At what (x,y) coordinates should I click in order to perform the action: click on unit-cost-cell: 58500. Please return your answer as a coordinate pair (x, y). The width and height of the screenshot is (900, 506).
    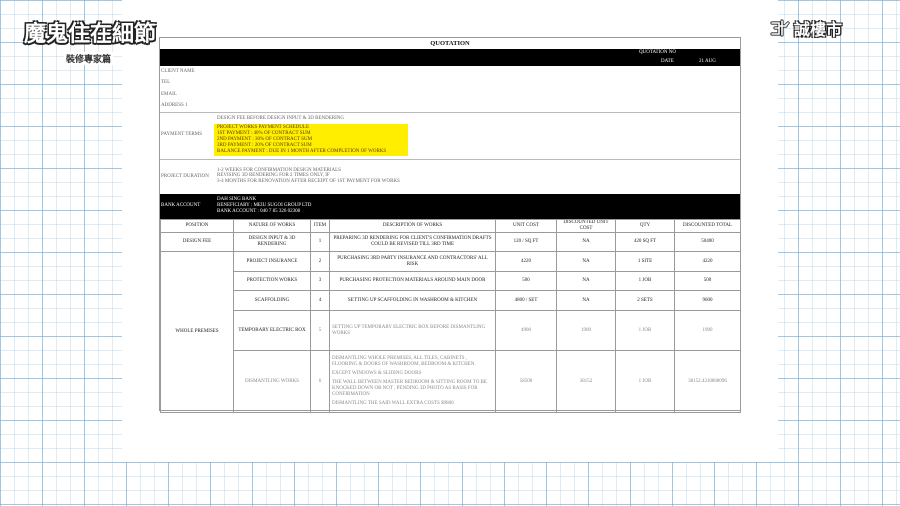
    Looking at the image, I should click on (526, 381).